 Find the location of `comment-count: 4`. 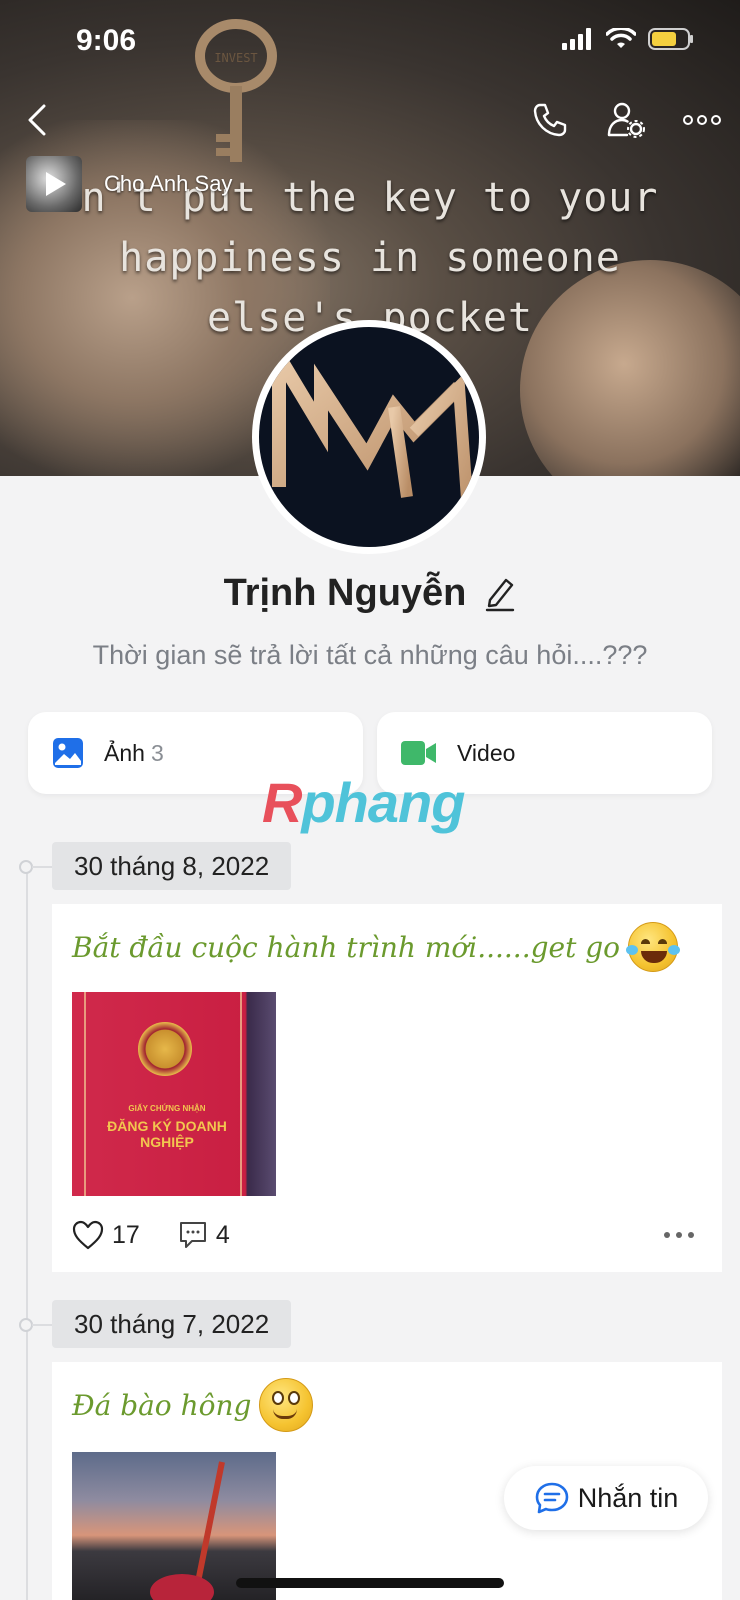

comment-count: 4 is located at coordinates (222, 1234).